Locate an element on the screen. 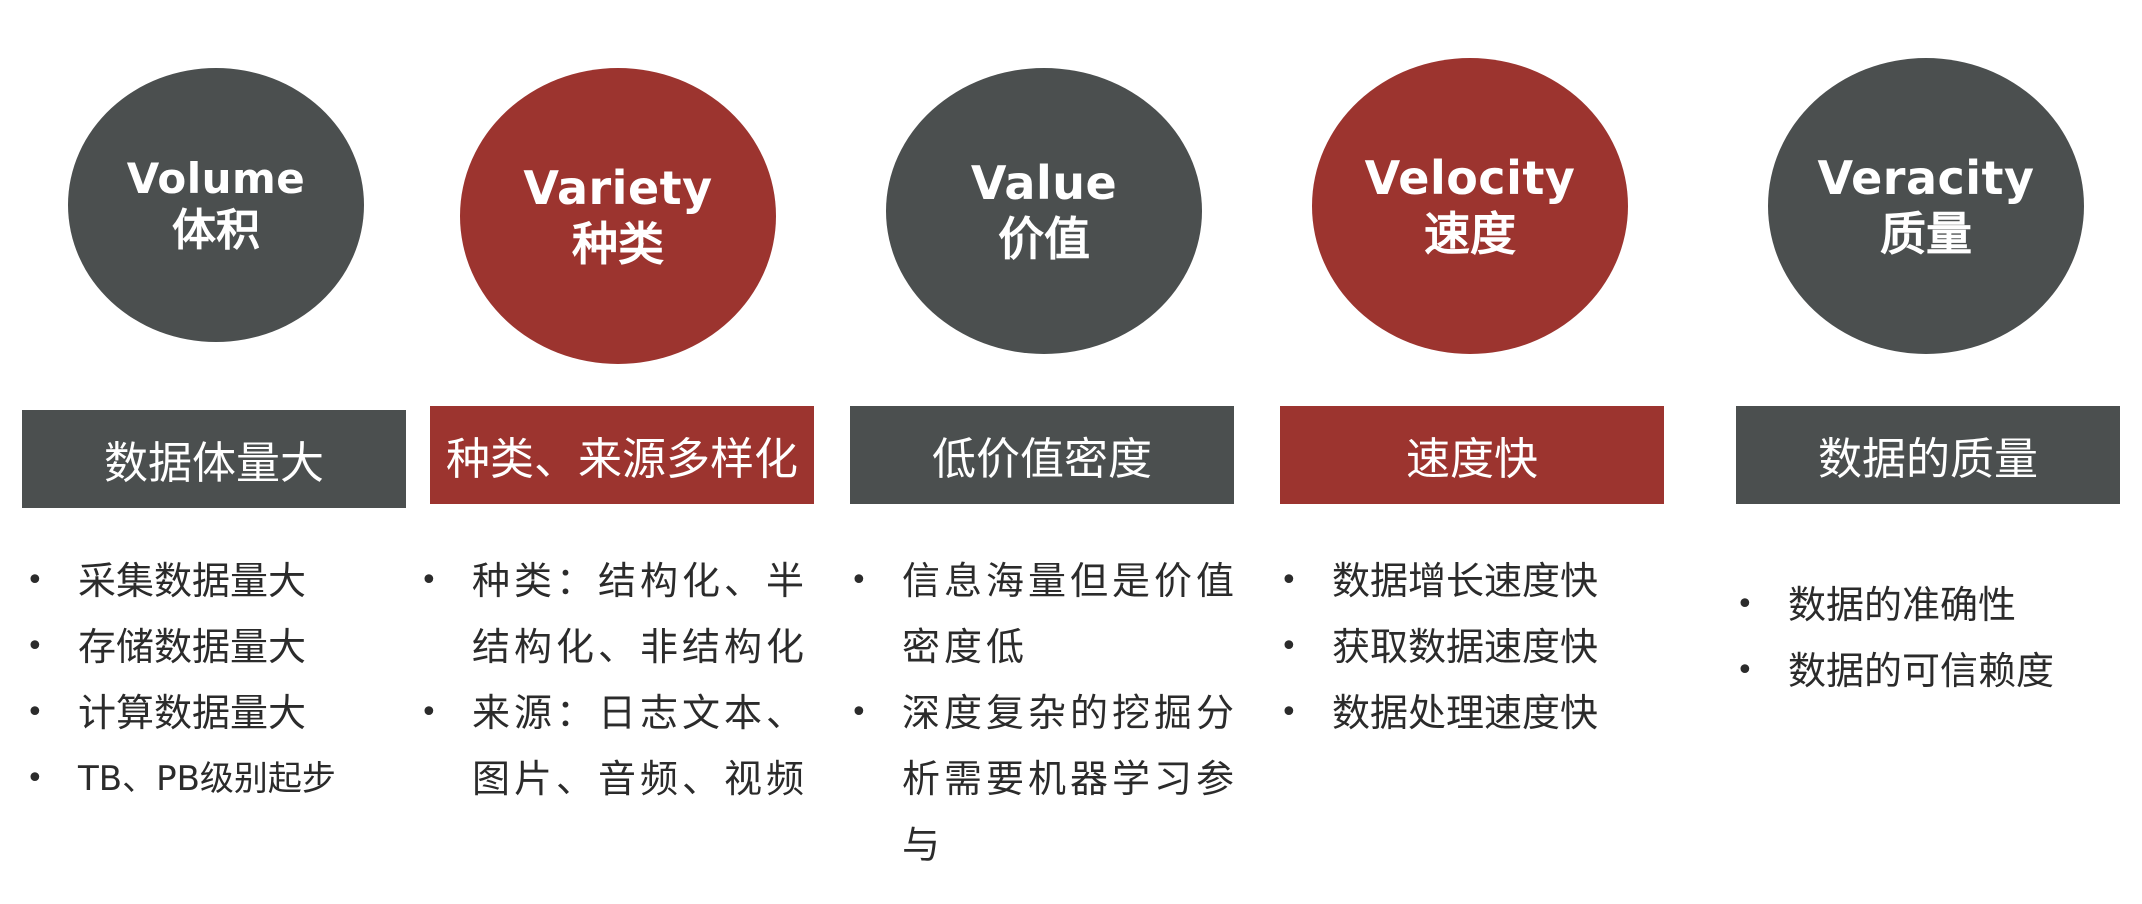 Image resolution: width=2142 pixels, height=904 pixels. list-velocity: 数据增长速度快 获取数据速度快 数据处理速度快 is located at coordinates (1486, 647).